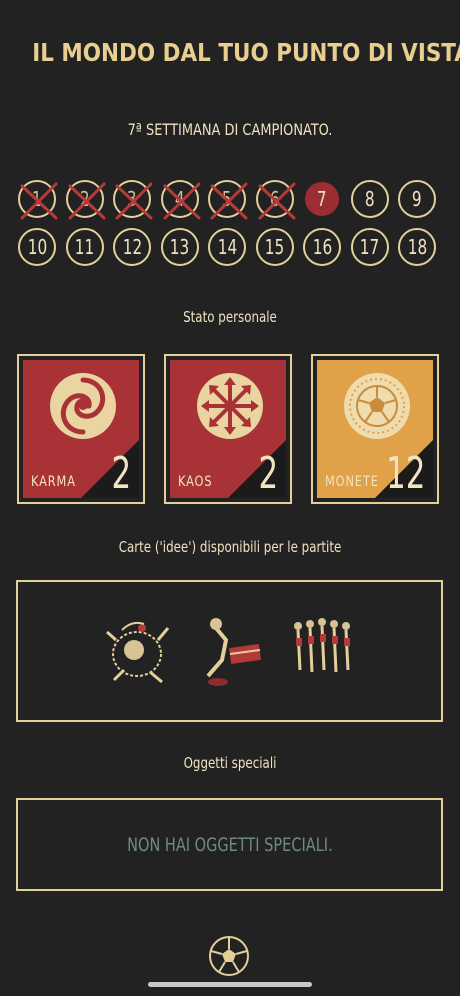  I want to click on week-6: 6, so click(275, 200).